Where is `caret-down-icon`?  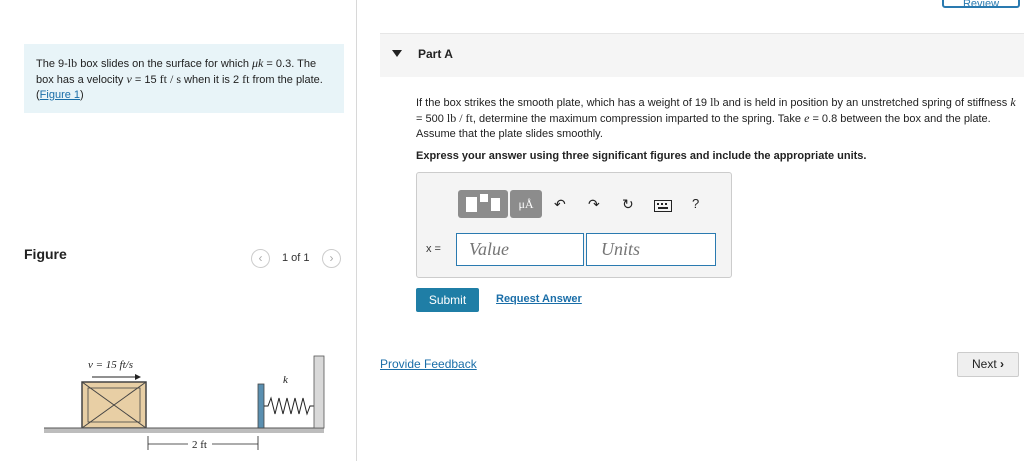
caret-down-icon is located at coordinates (397, 53).